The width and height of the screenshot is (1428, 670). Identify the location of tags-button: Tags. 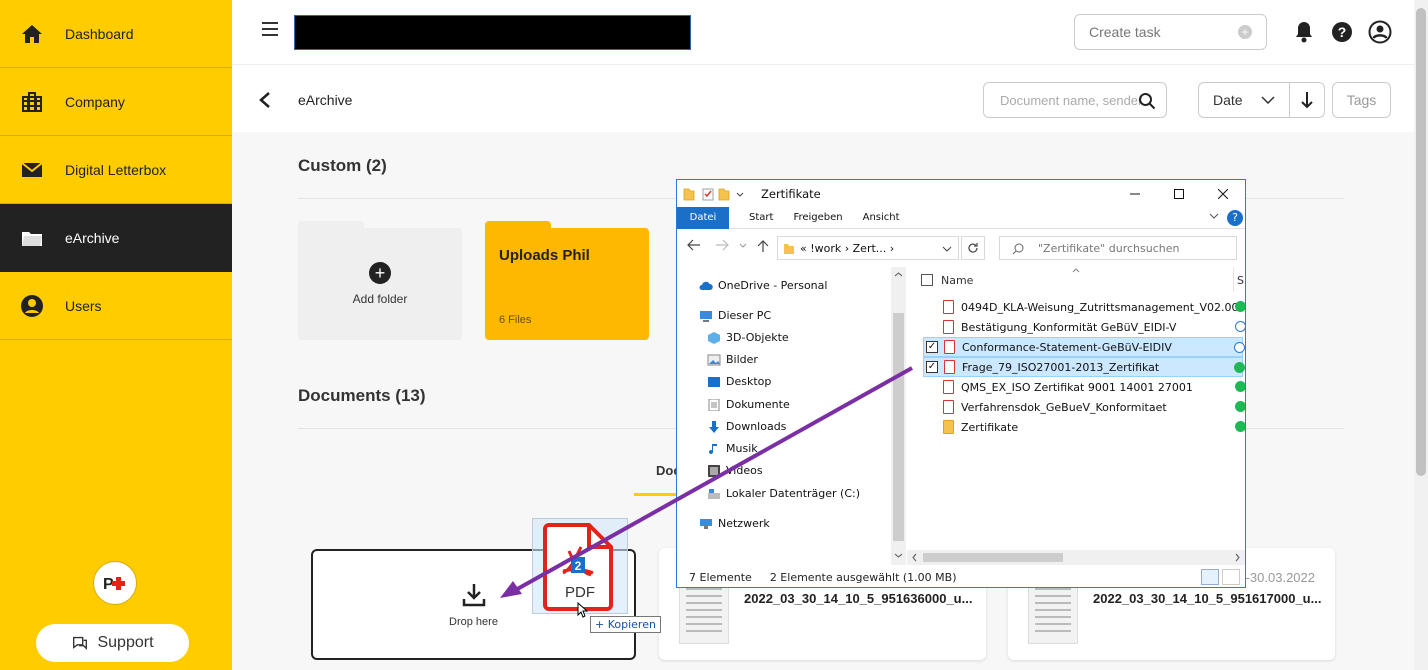
(1361, 100).